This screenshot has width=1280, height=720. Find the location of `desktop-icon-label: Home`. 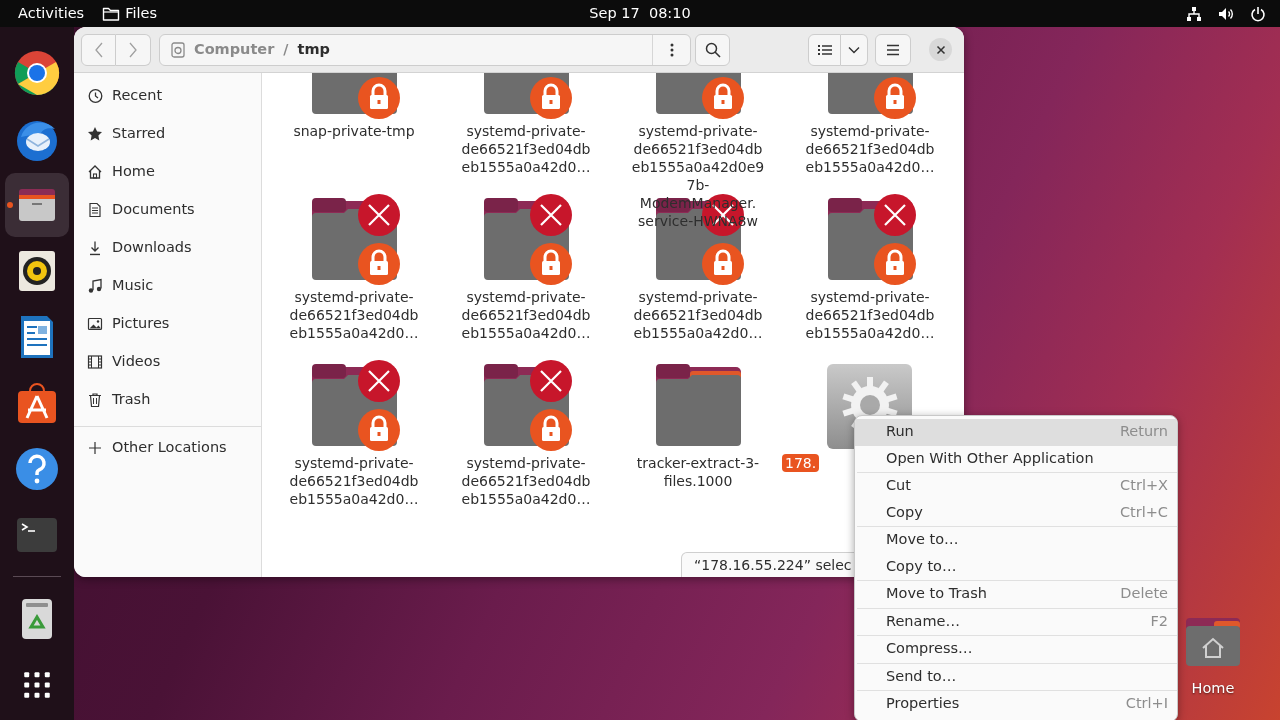

desktop-icon-label: Home is located at coordinates (1213, 689).